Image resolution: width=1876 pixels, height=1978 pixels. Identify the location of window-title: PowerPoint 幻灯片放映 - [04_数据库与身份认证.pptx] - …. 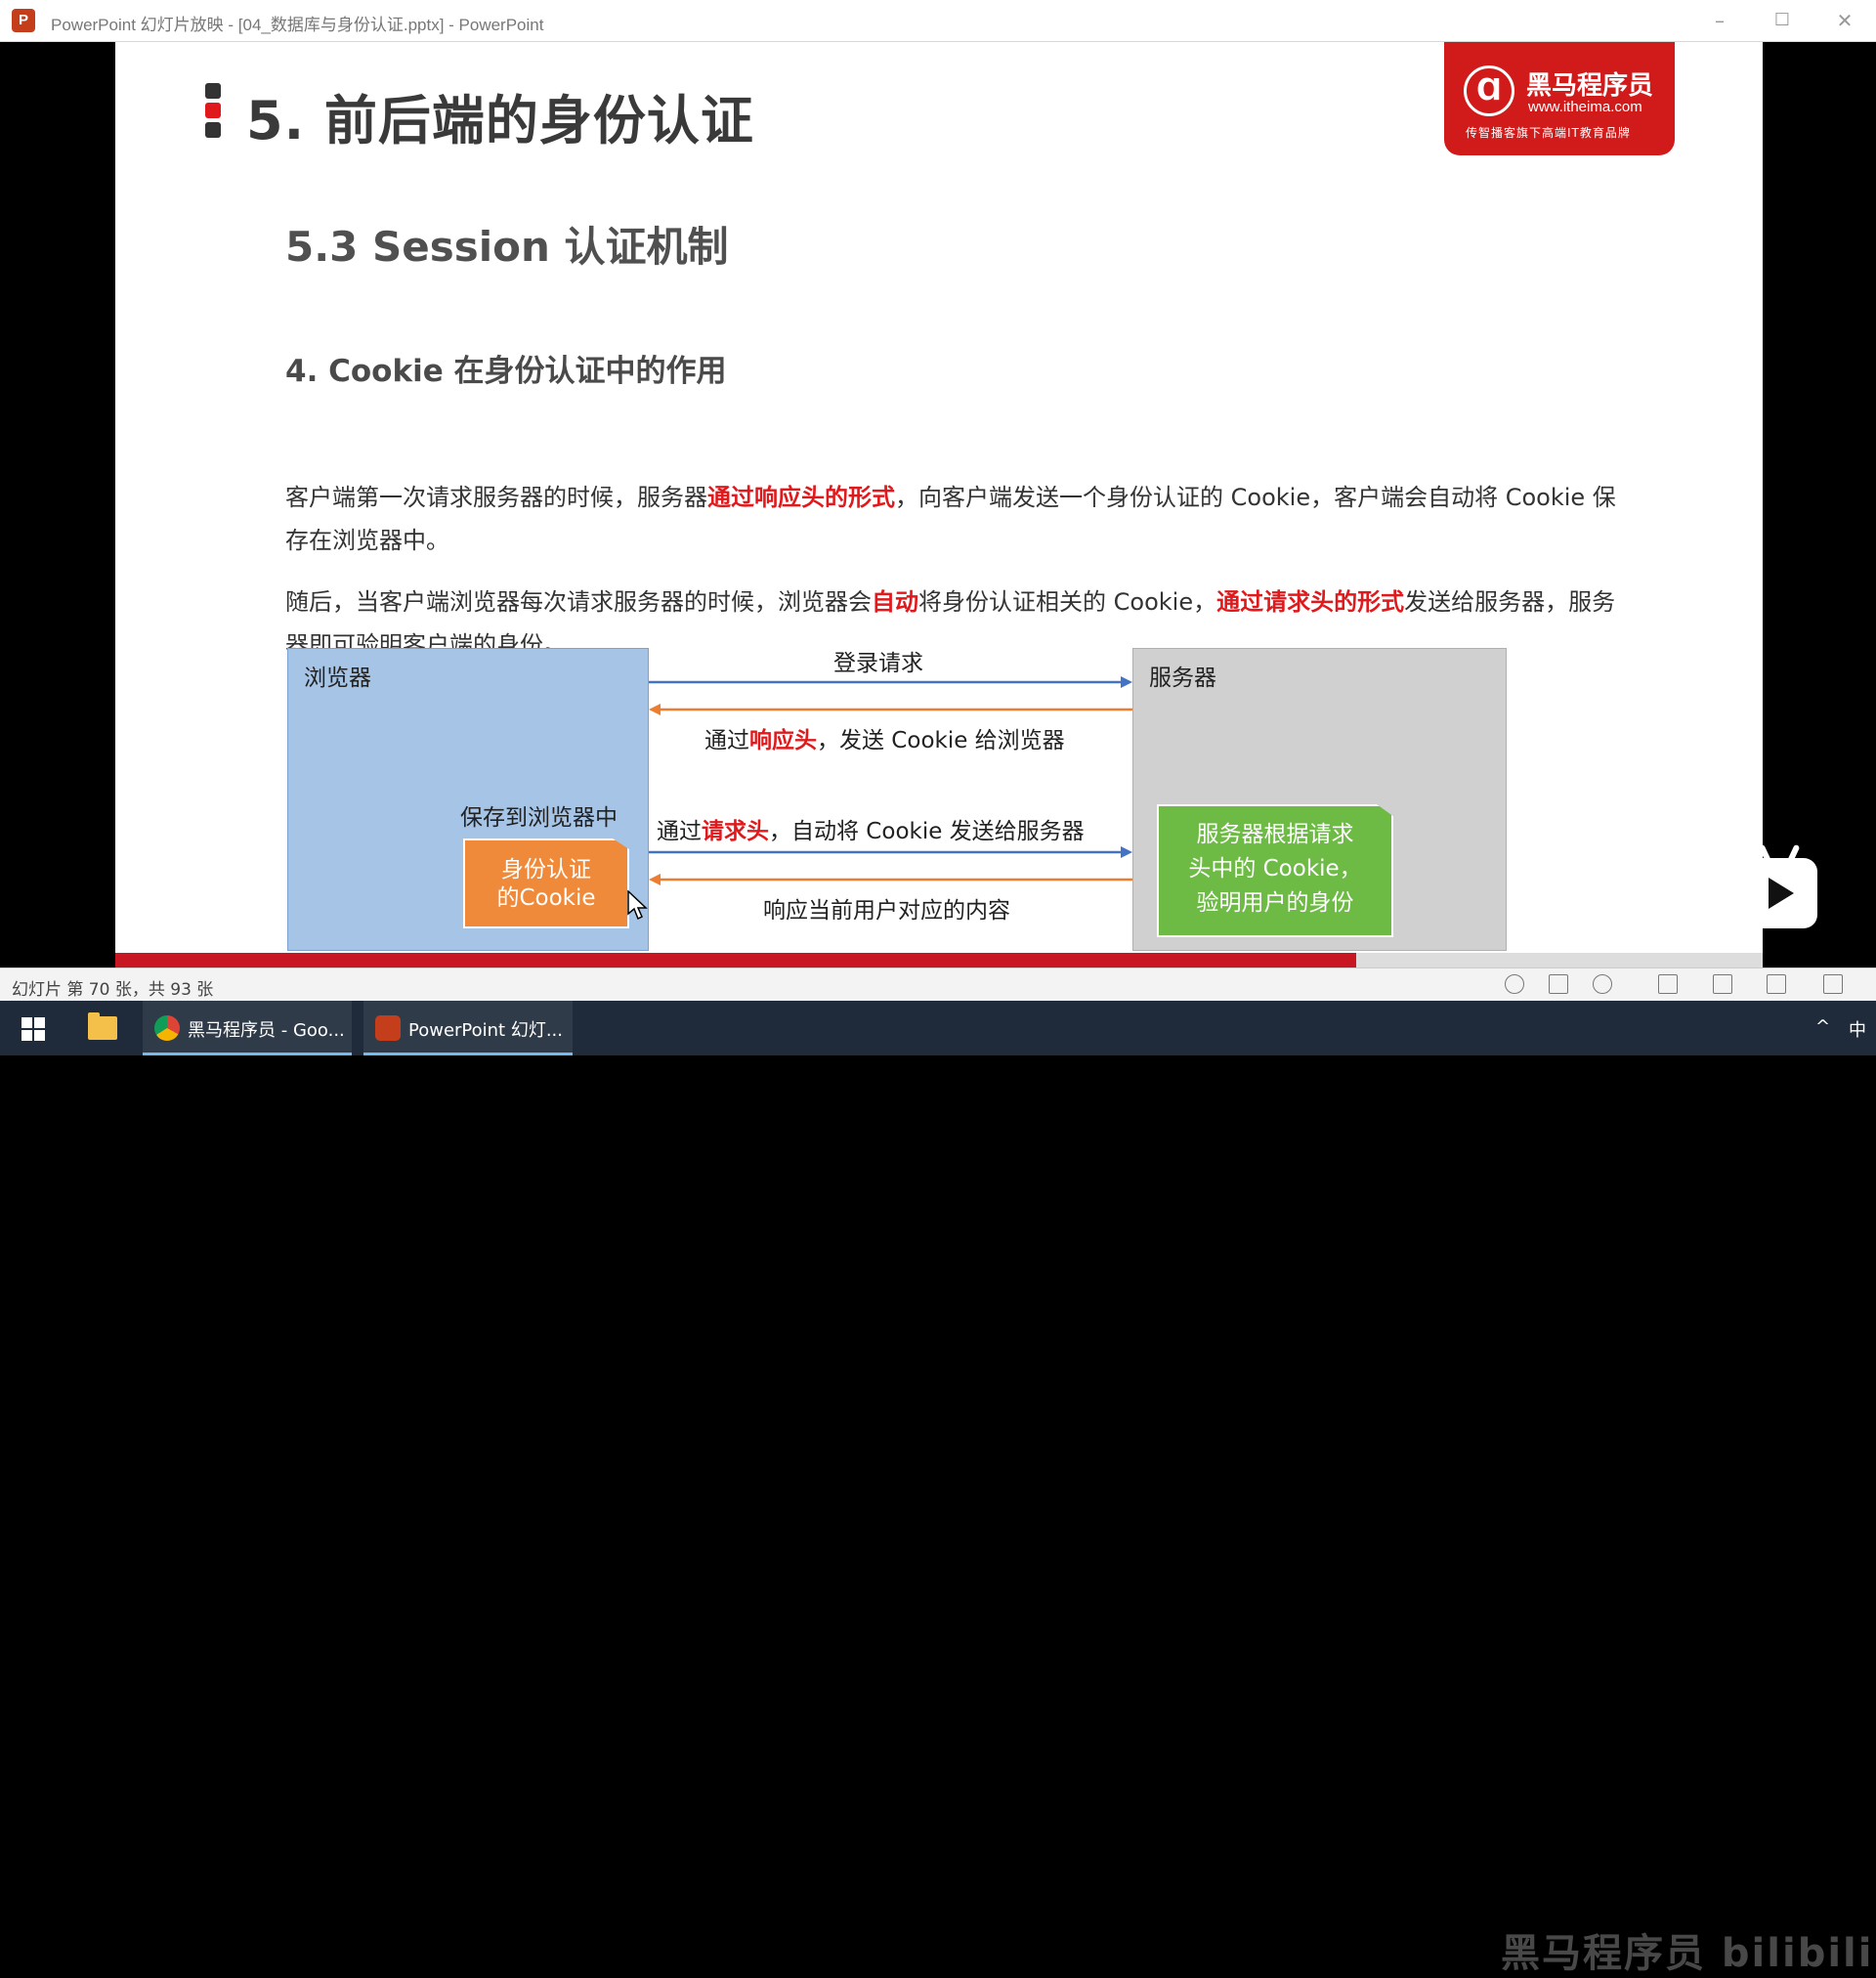
(297, 25).